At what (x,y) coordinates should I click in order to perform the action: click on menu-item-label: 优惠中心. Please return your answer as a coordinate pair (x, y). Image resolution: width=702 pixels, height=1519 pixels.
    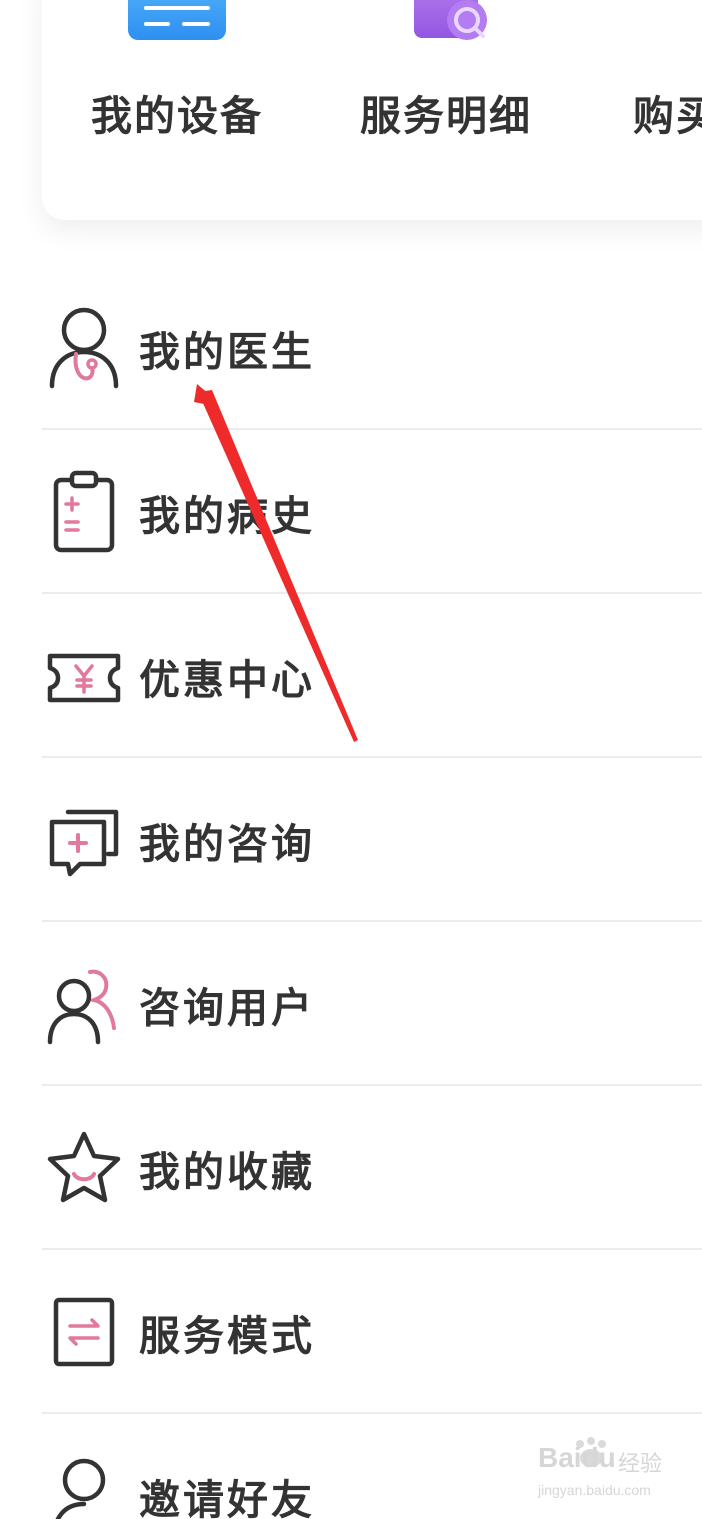
    Looking at the image, I should click on (227, 680).